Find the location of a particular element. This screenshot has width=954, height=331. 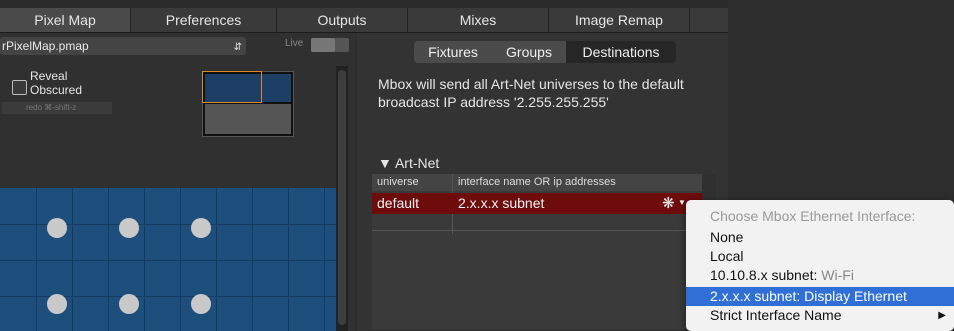

menu-item-wifi-subnet: 10.10.8.x subnet: Wi-Fi is located at coordinates (820, 275).